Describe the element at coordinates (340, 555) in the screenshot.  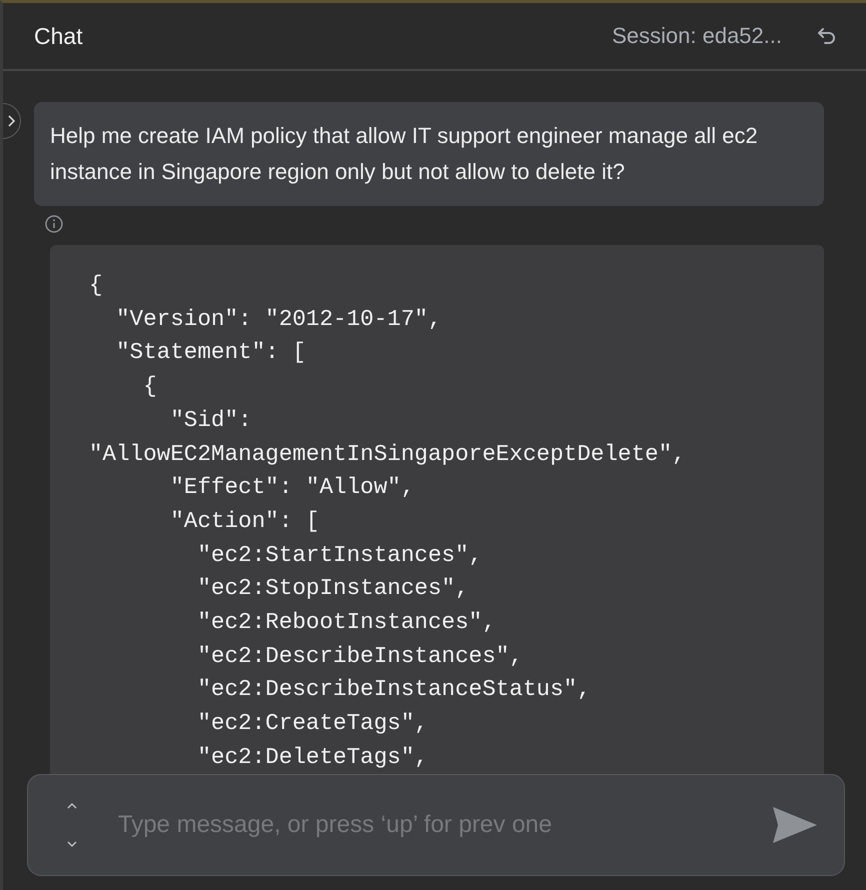
I see `code-line: "ec2:StartInstances",` at that location.